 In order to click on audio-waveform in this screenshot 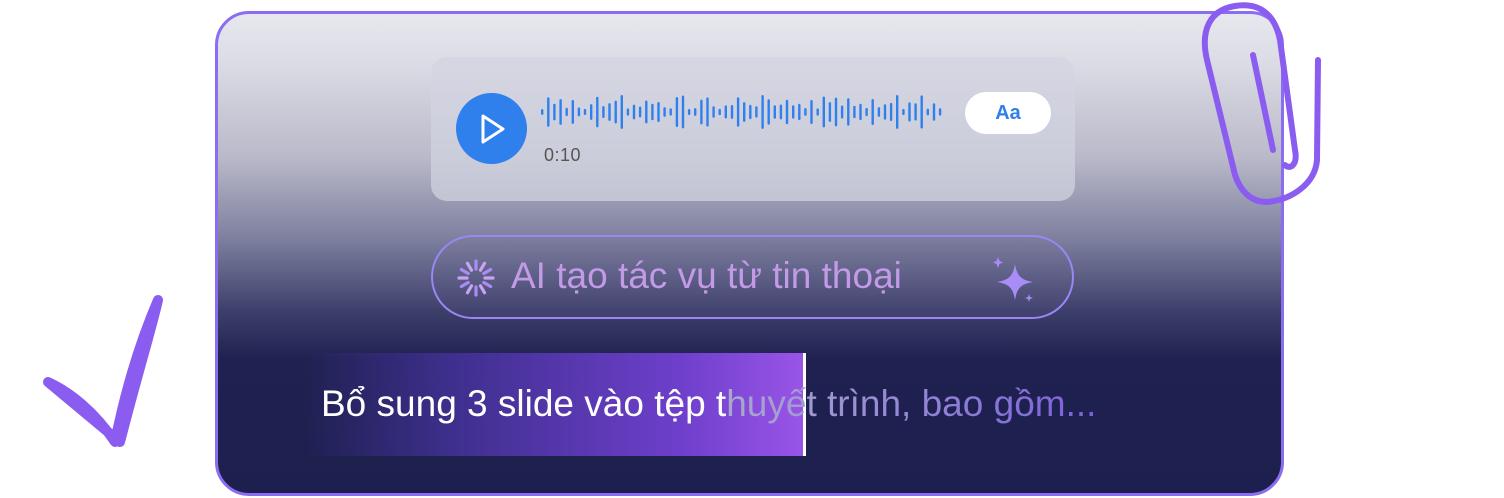, I will do `click(743, 112)`.